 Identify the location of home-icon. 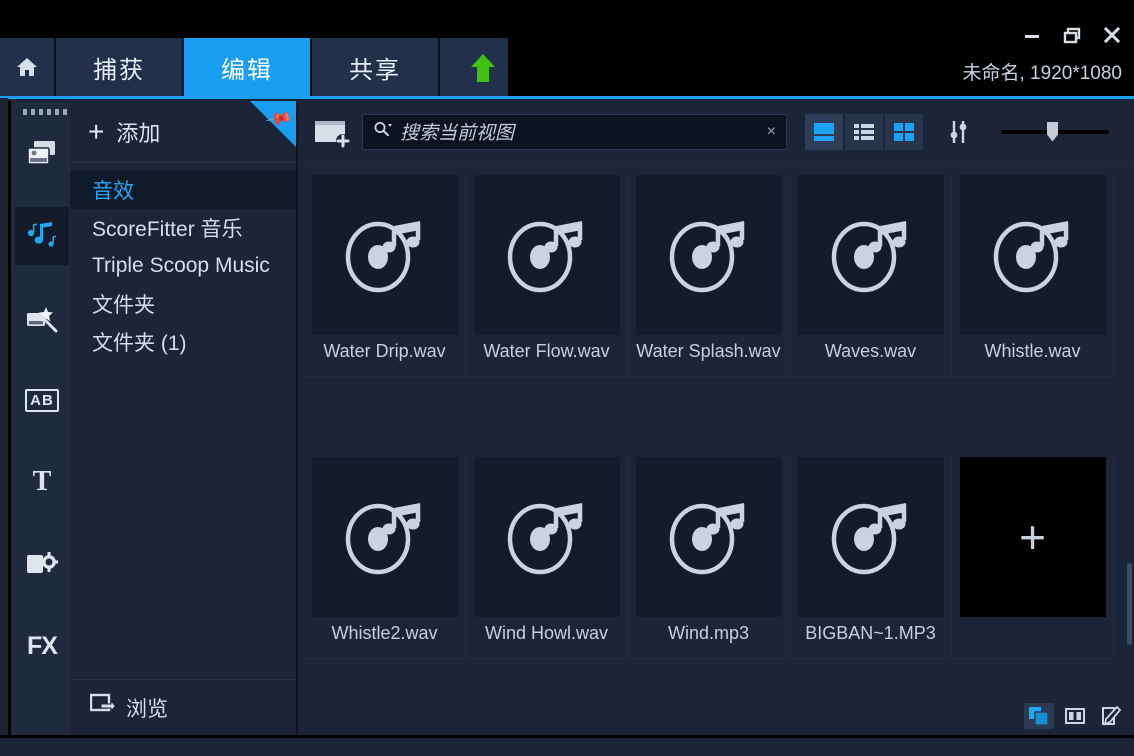
(27, 67).